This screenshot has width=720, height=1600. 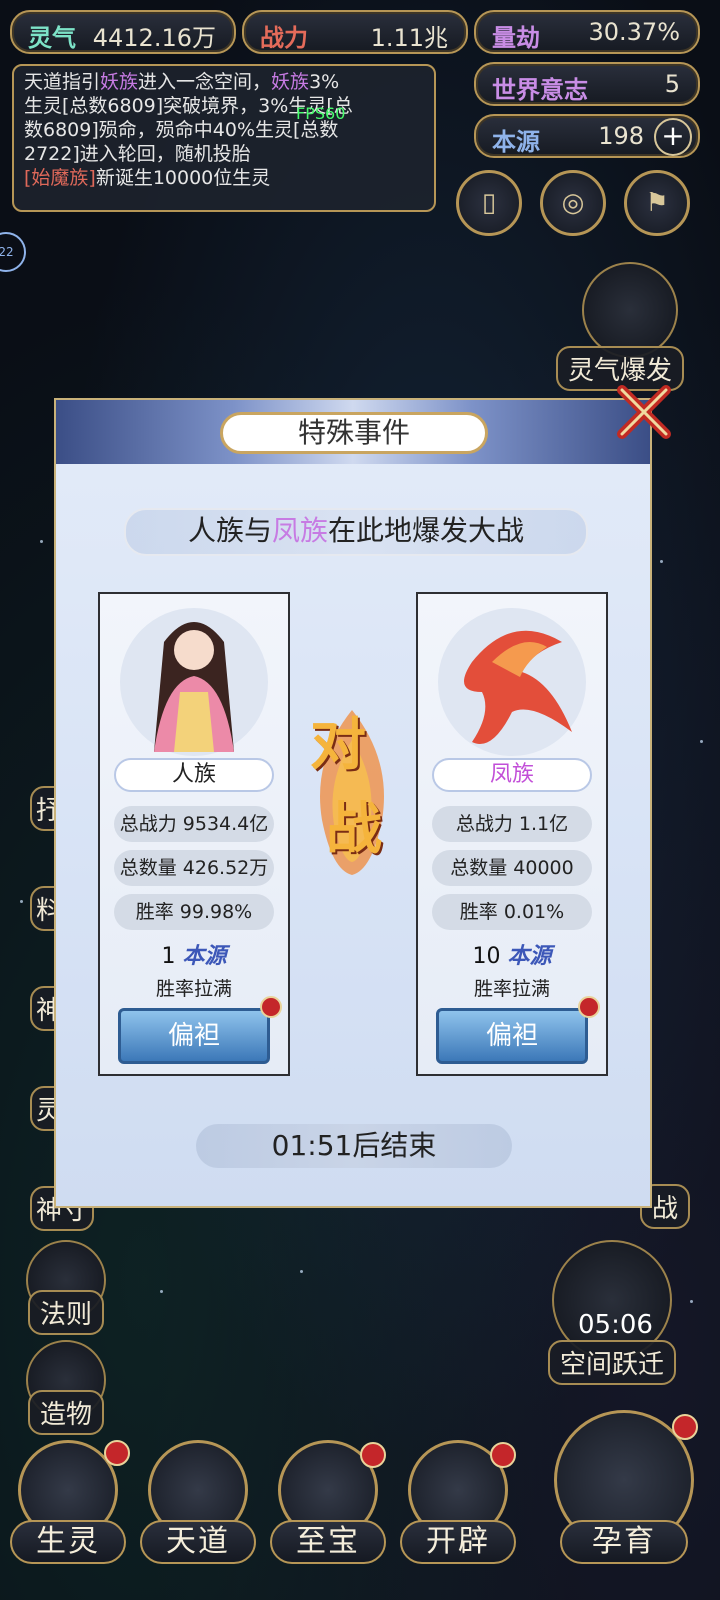 What do you see at coordinates (511, 989) in the screenshot?
I see `right-max-note: 胜率拉满` at bounding box center [511, 989].